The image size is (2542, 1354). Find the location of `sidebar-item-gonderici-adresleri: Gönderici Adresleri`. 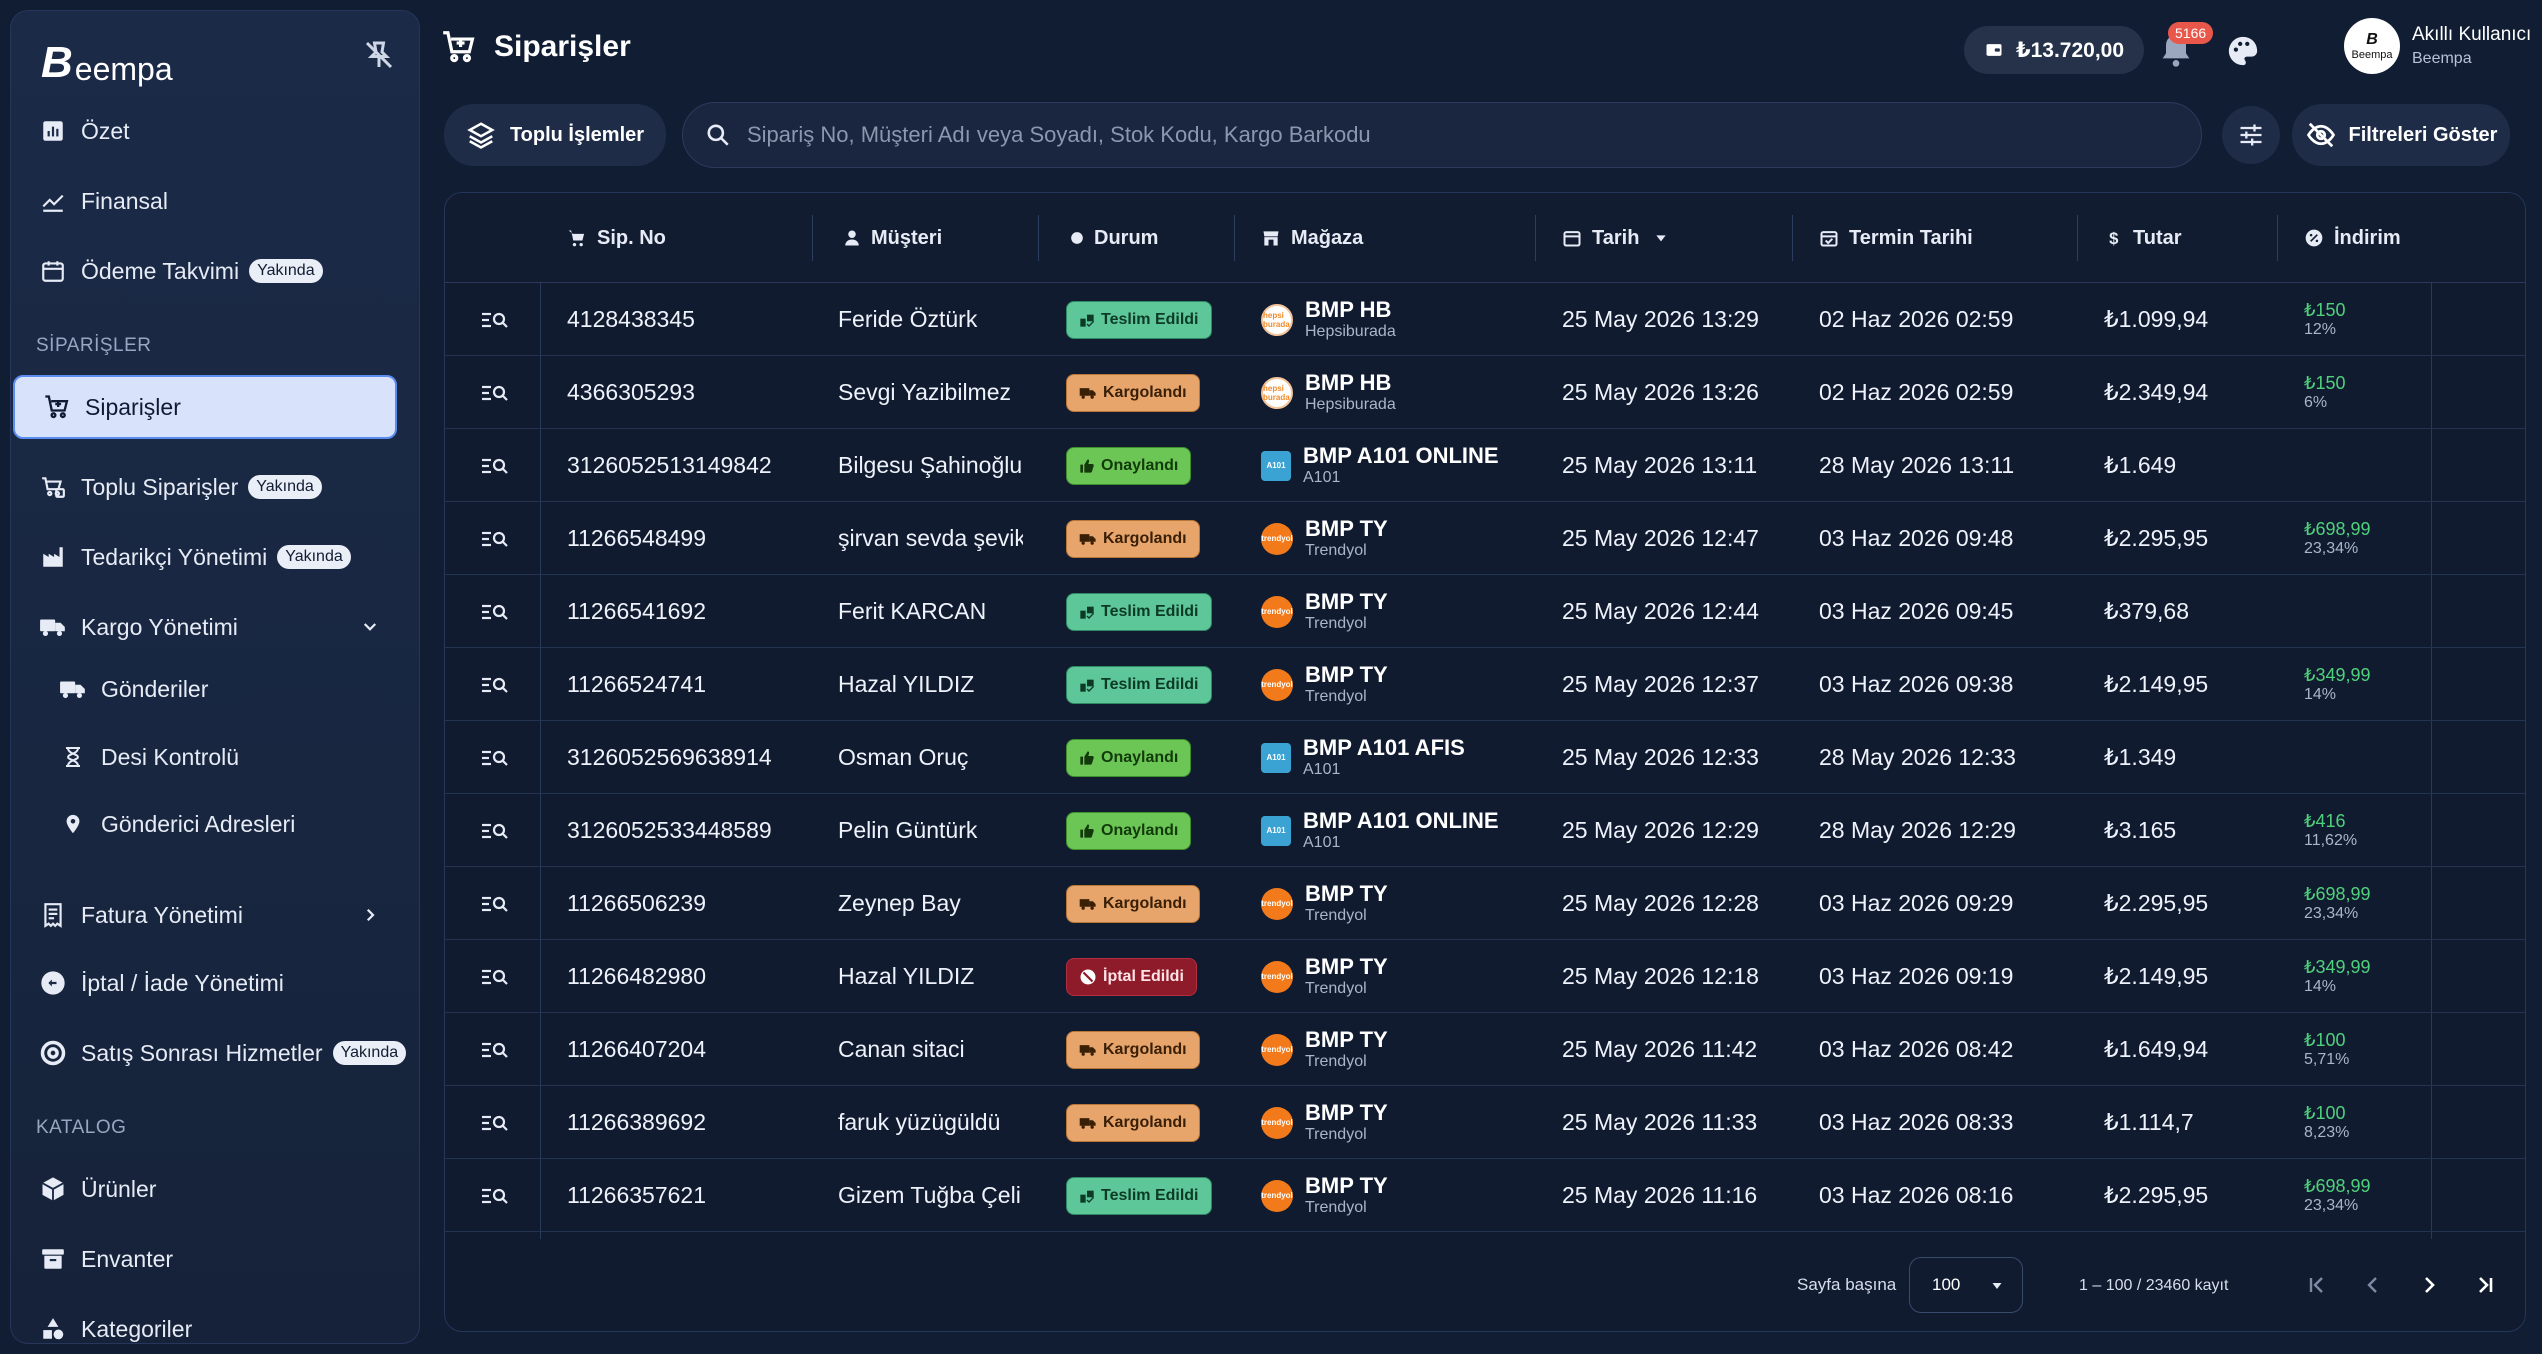

sidebar-item-gonderici-adresleri: Gönderici Adresleri is located at coordinates (215, 824).